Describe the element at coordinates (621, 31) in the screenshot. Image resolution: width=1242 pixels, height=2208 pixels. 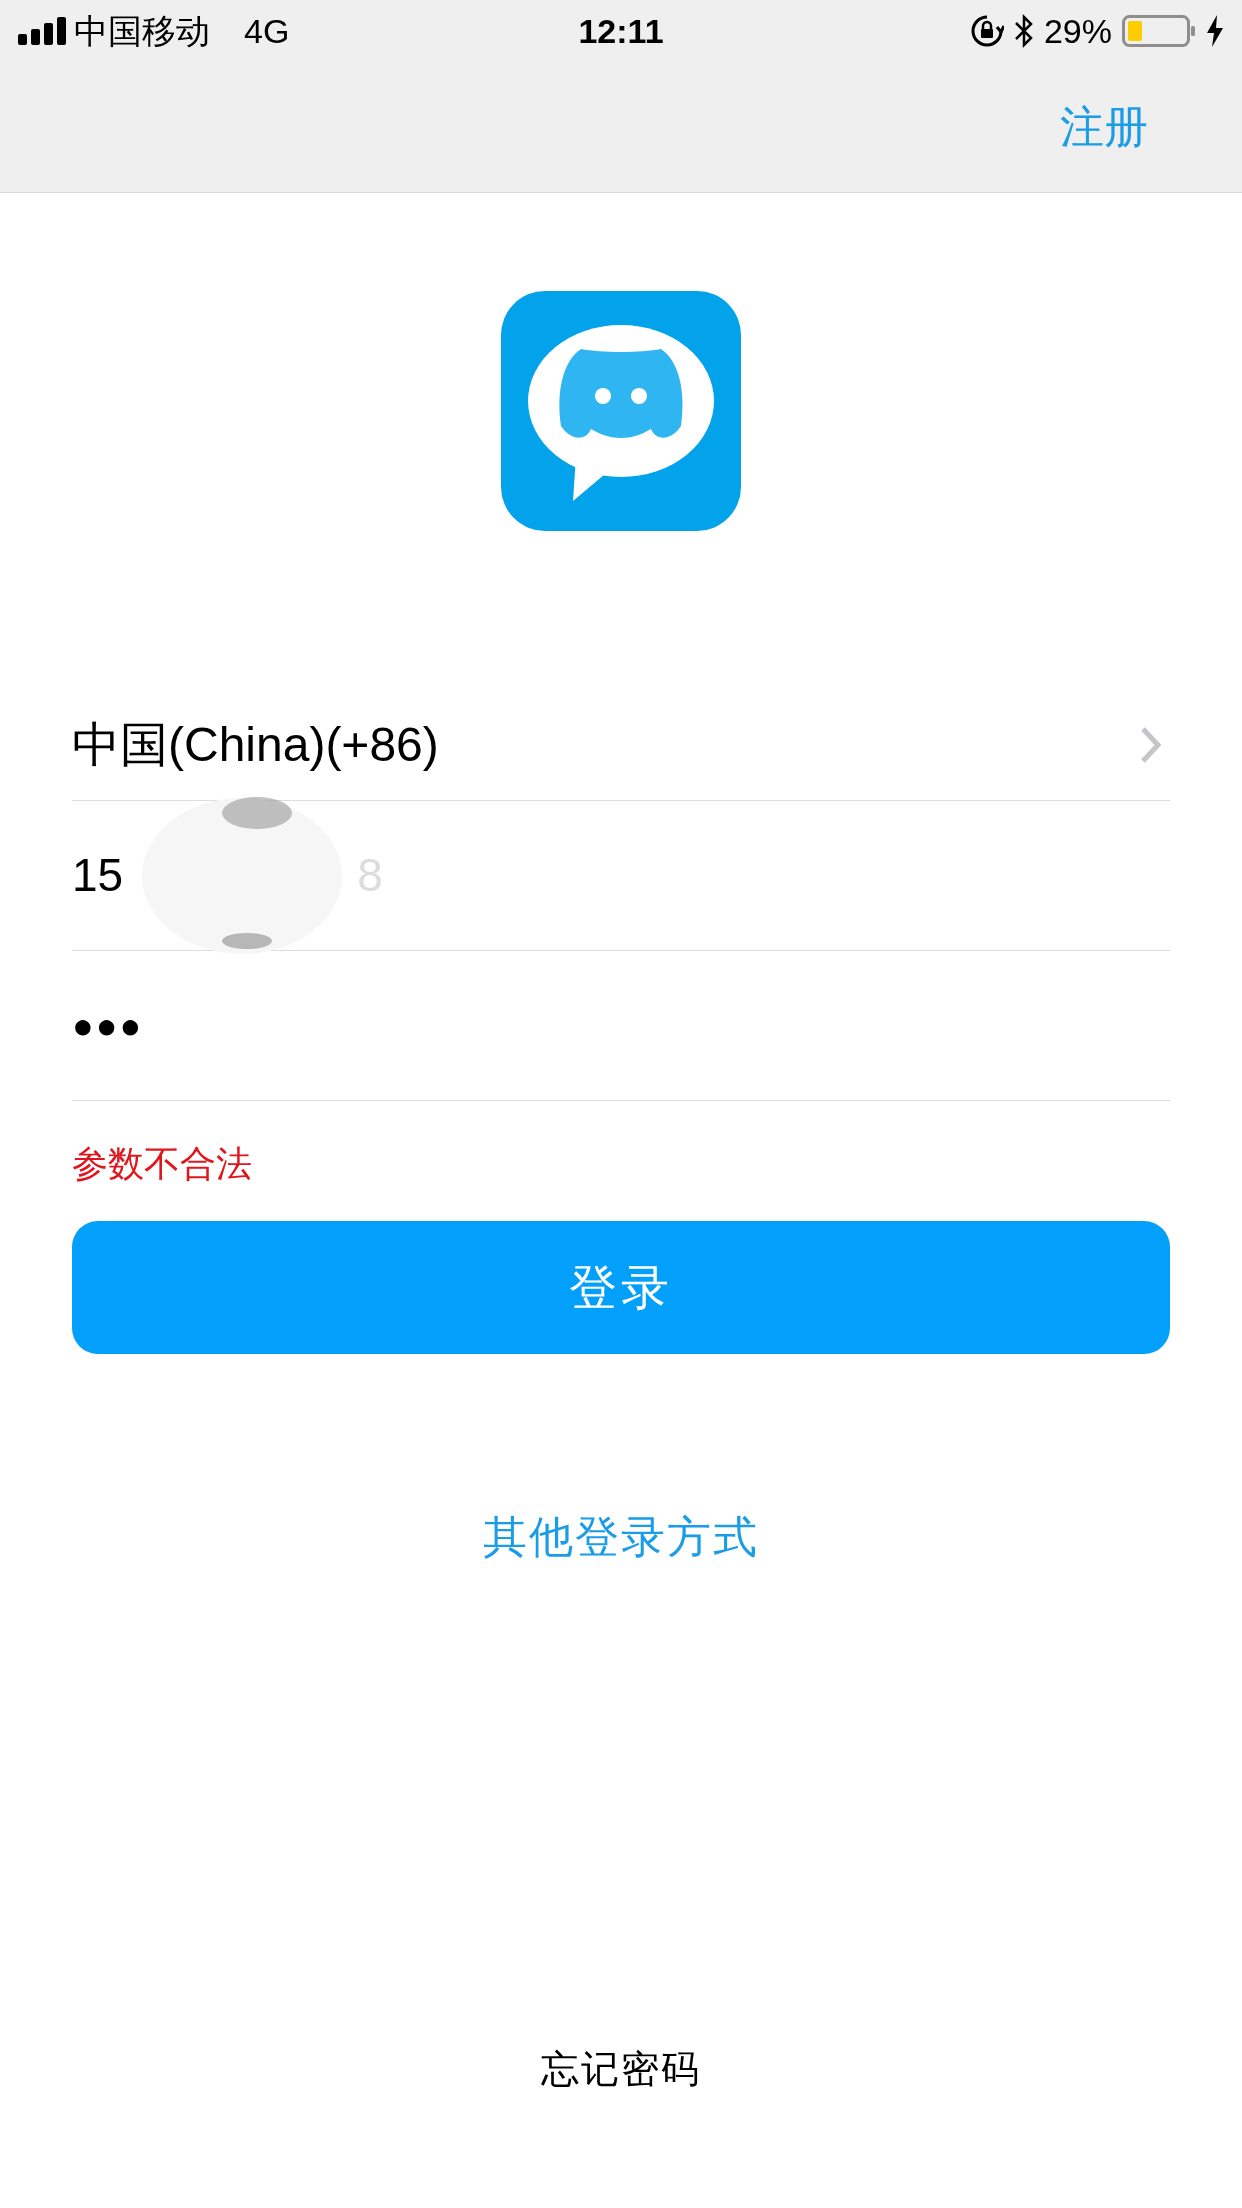
I see `clock-time: 12:11` at that location.